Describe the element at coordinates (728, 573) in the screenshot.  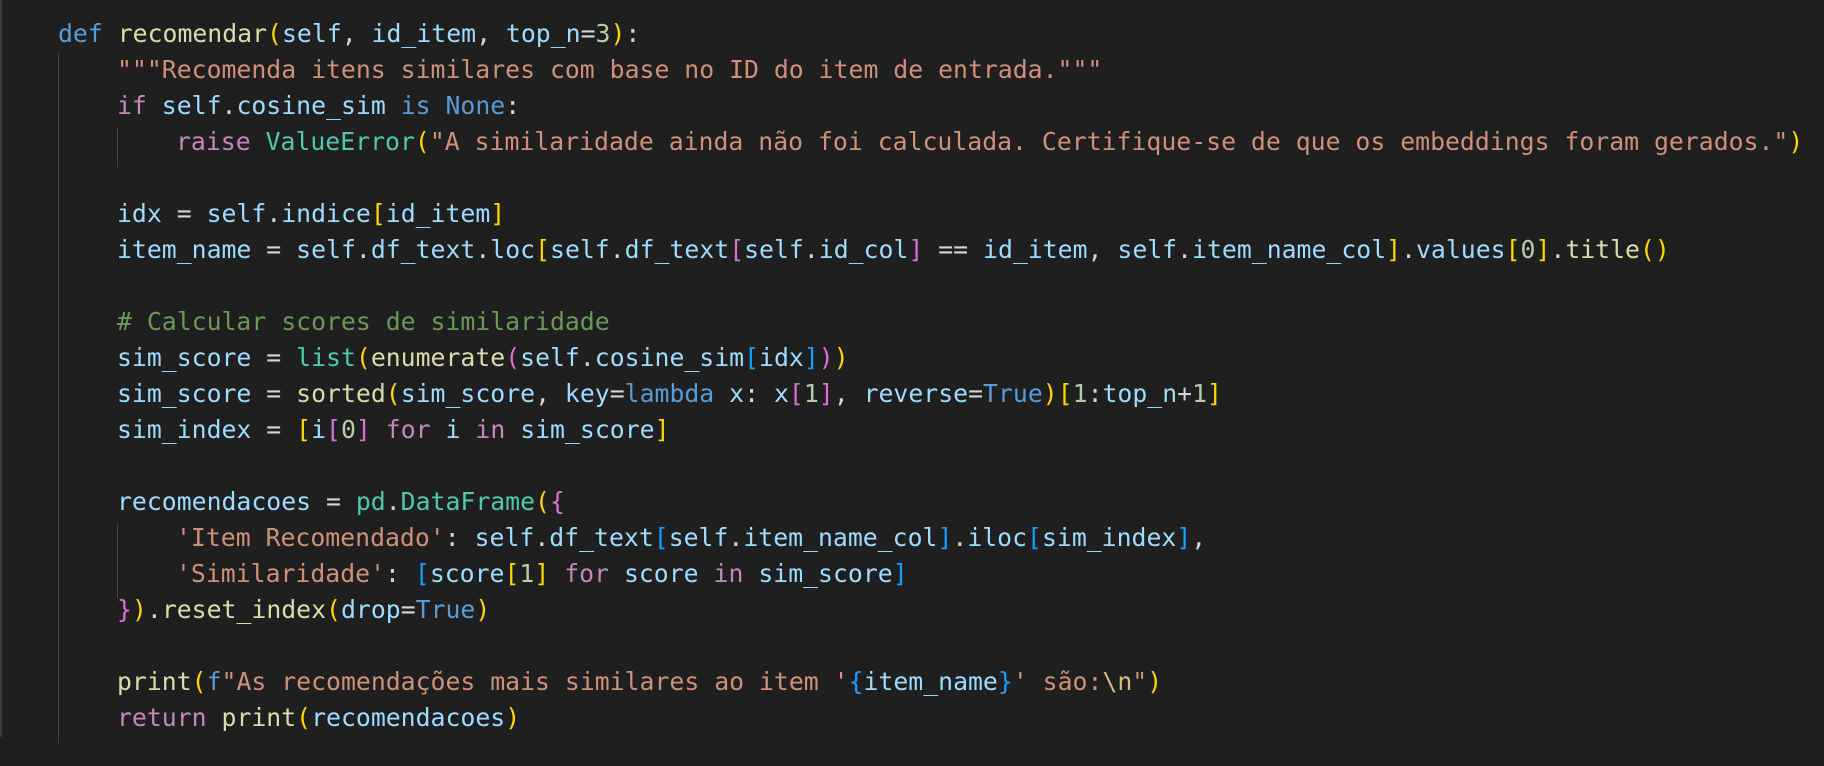
I see `code-token: in` at that location.